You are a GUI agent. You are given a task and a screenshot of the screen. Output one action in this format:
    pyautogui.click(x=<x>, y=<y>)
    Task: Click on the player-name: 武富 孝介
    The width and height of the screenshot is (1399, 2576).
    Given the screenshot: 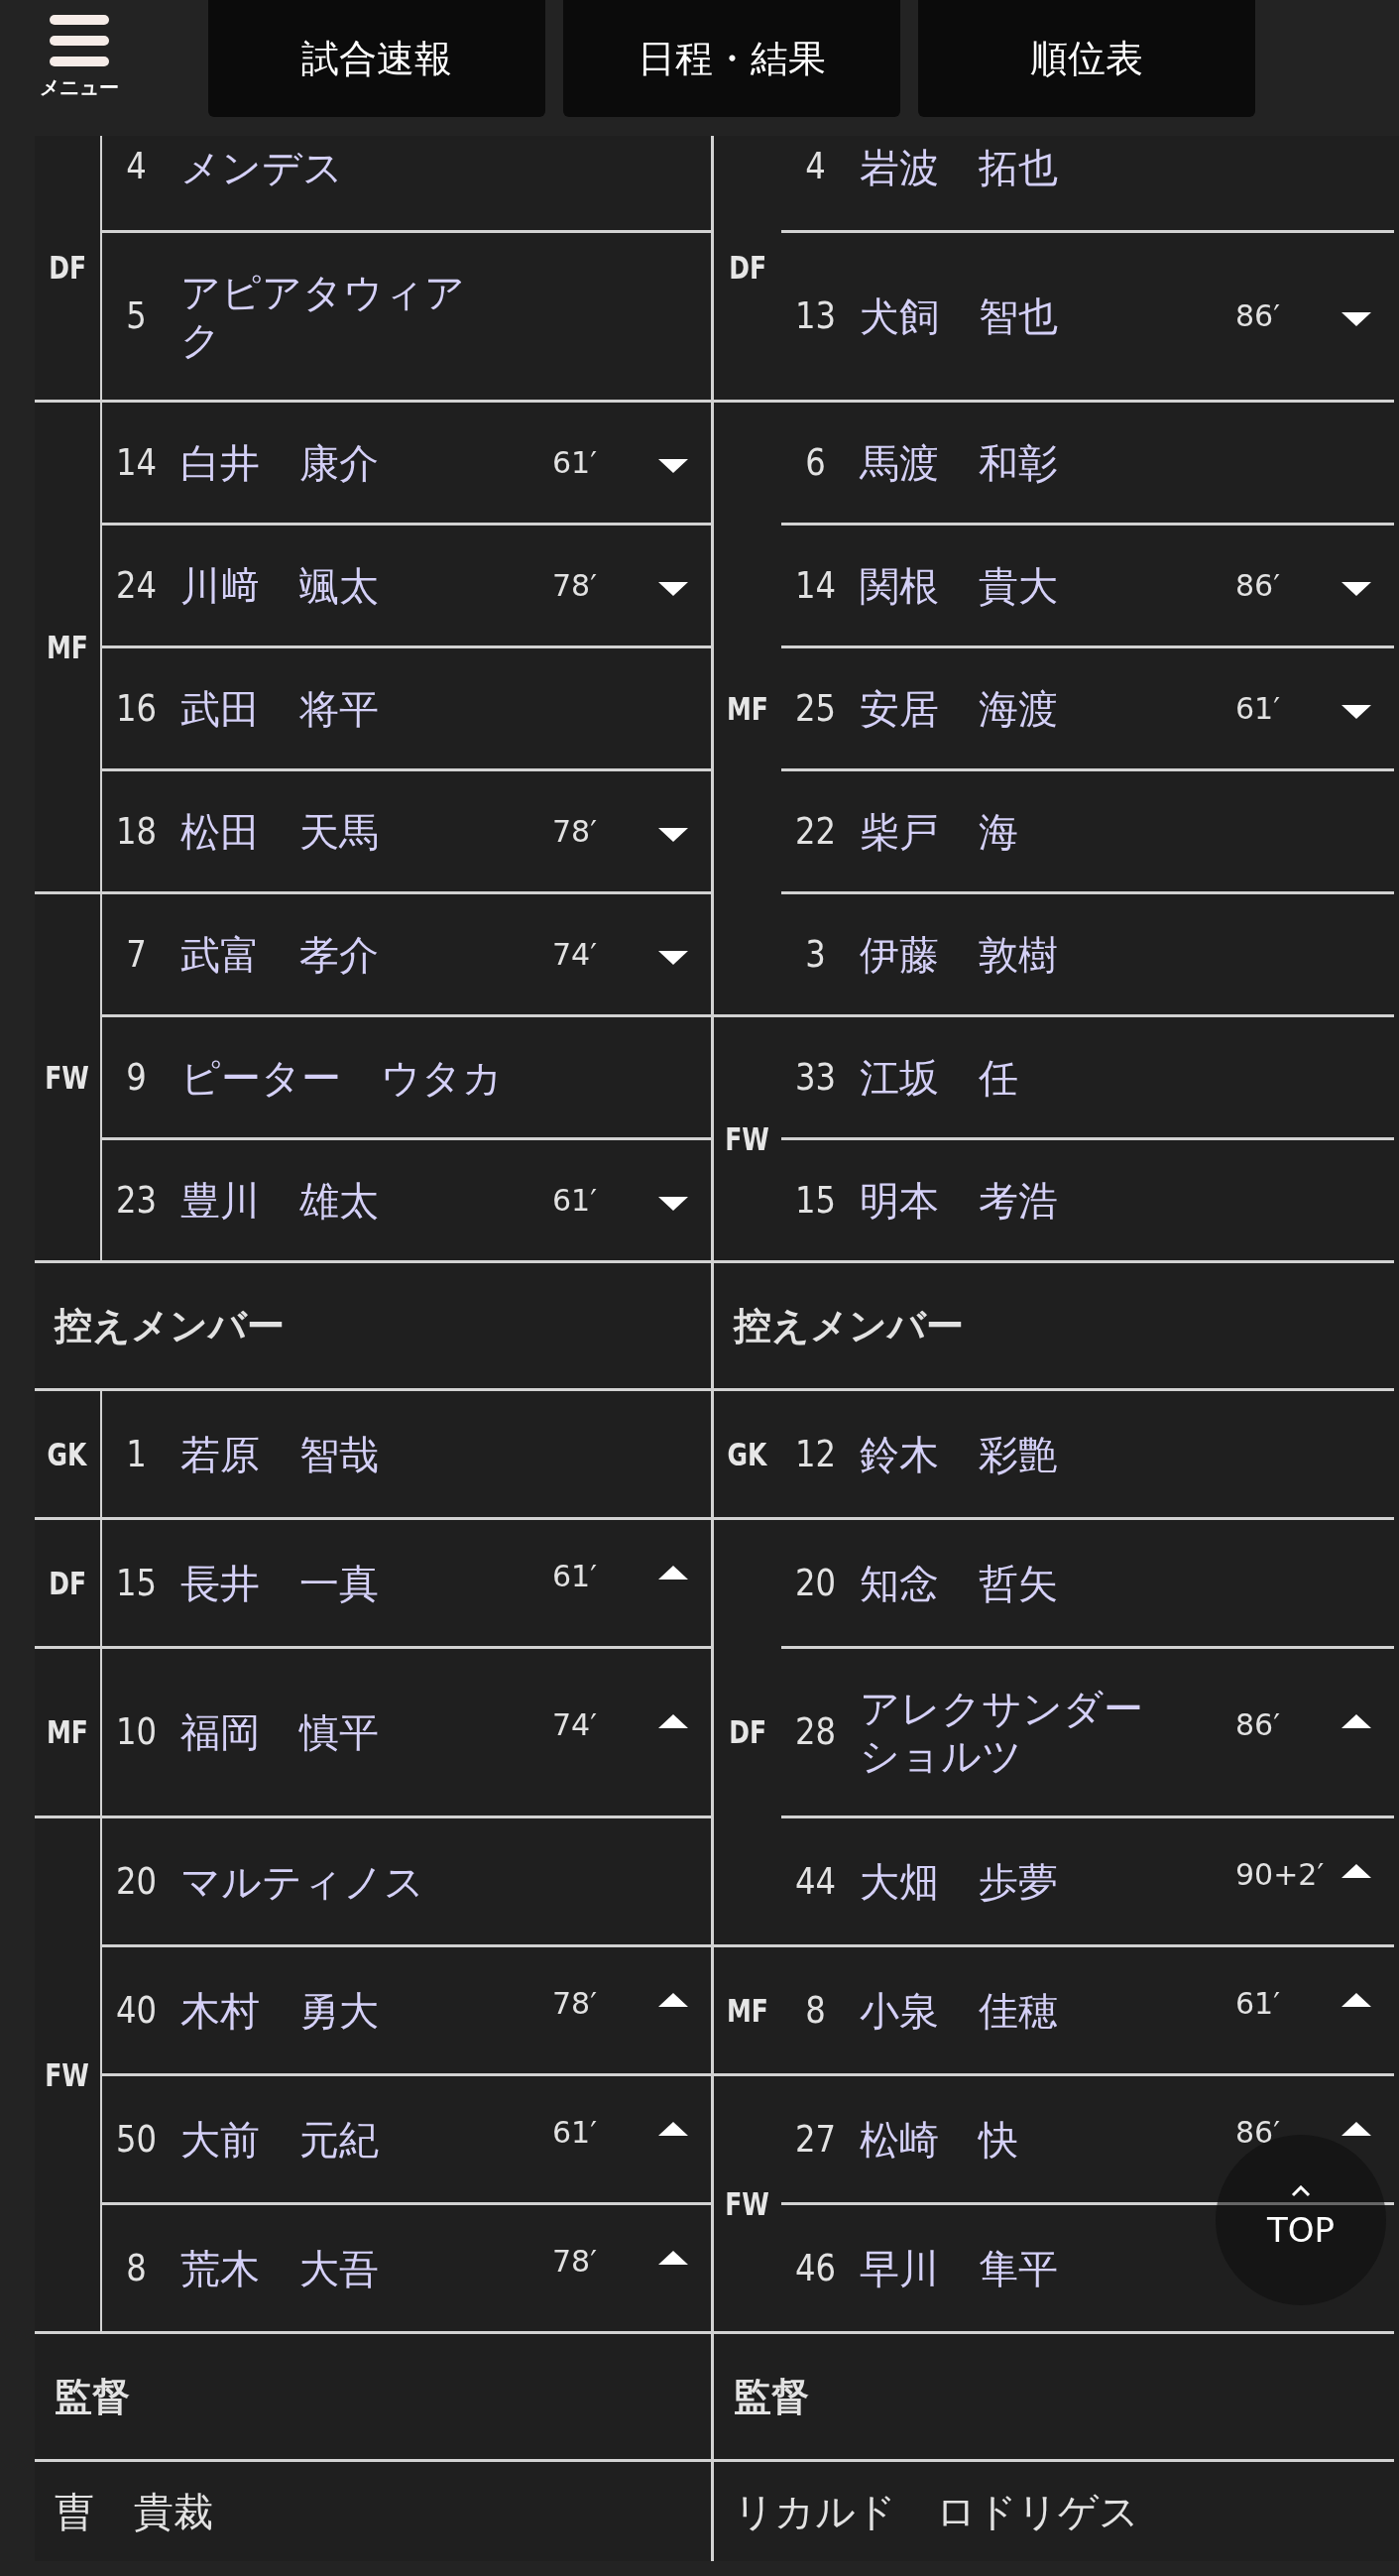 What is the action you would take?
    pyautogui.click(x=279, y=954)
    